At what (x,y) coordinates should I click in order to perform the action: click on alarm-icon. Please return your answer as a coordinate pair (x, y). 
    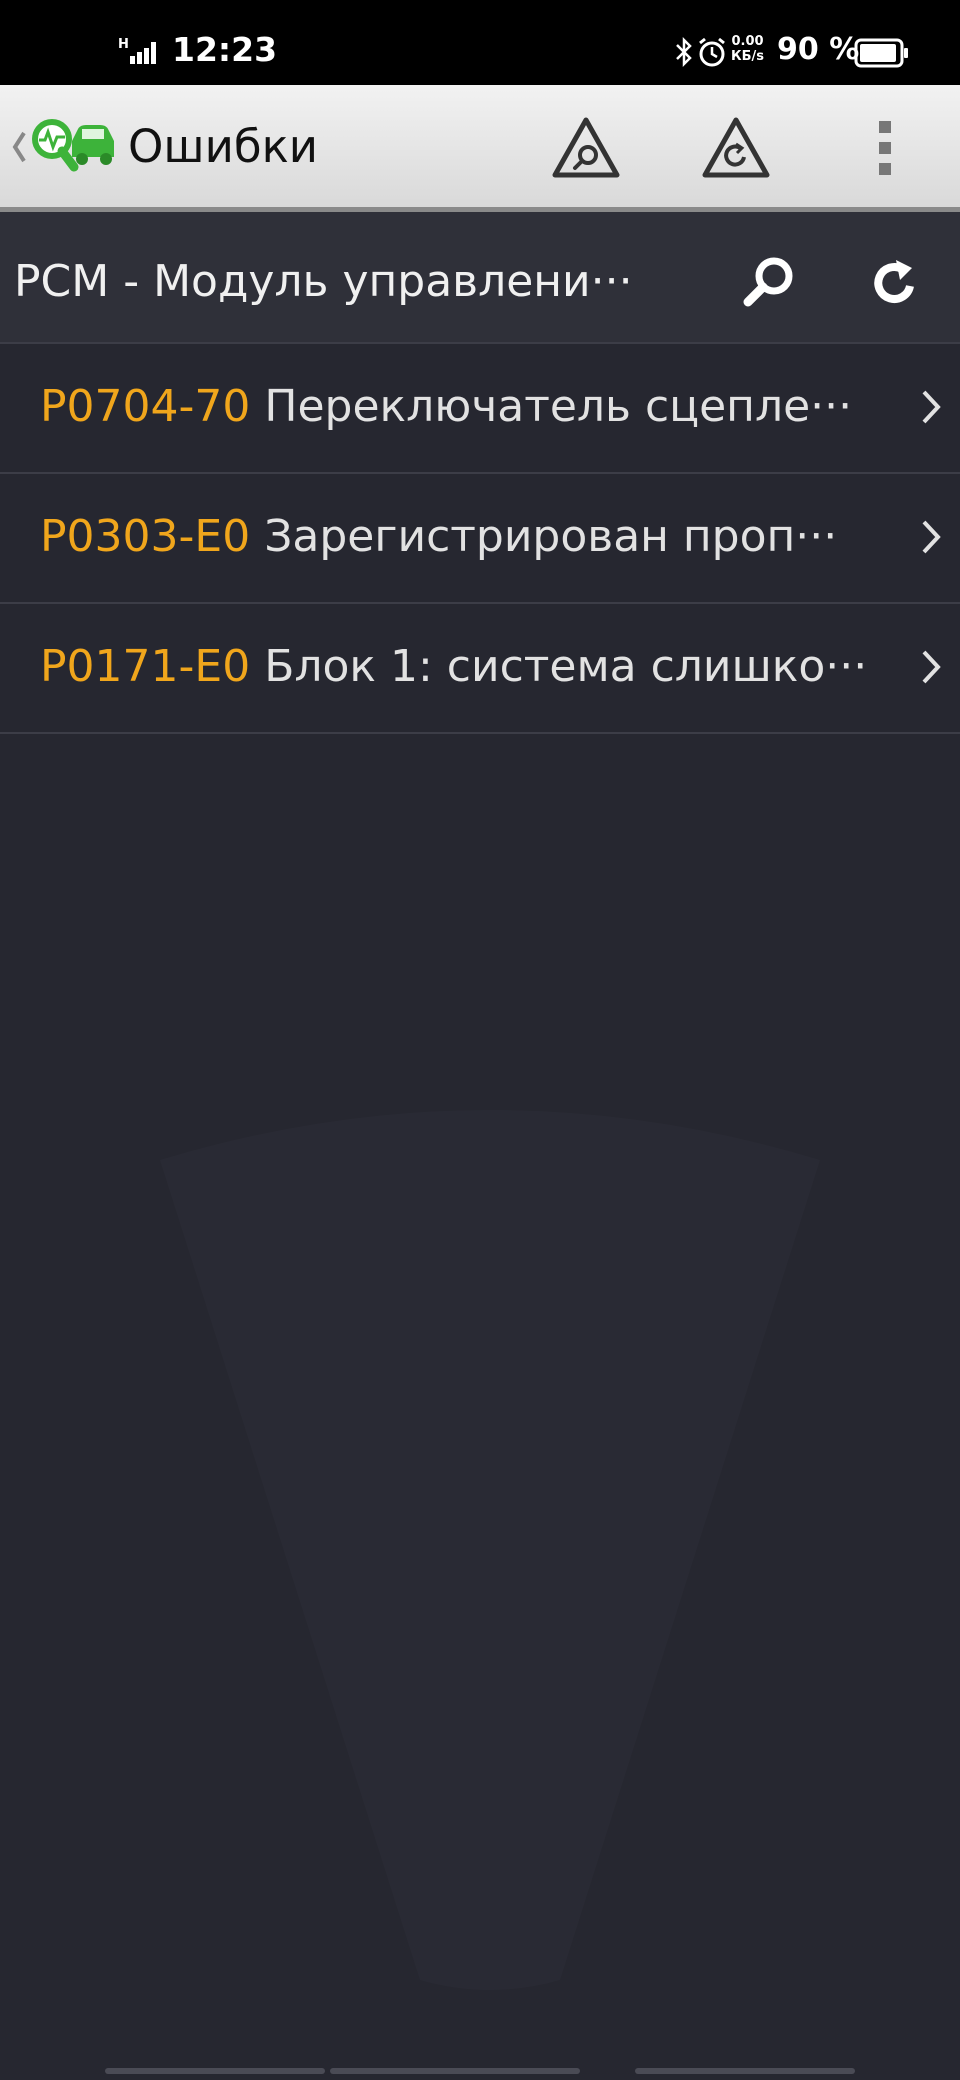
    Looking at the image, I should click on (712, 52).